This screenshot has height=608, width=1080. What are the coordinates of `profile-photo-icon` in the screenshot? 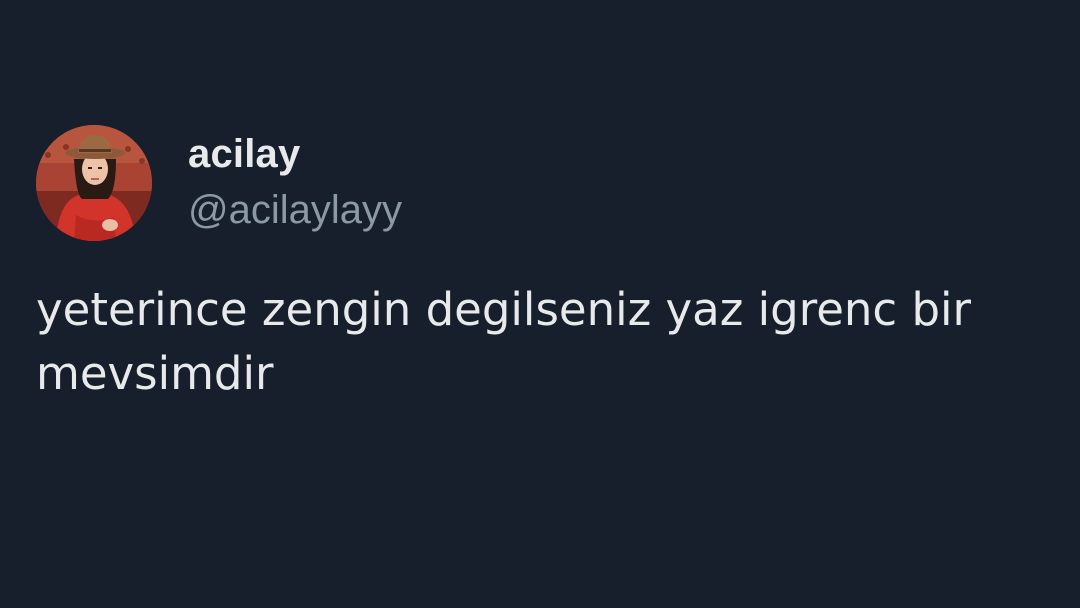 It's located at (94, 183).